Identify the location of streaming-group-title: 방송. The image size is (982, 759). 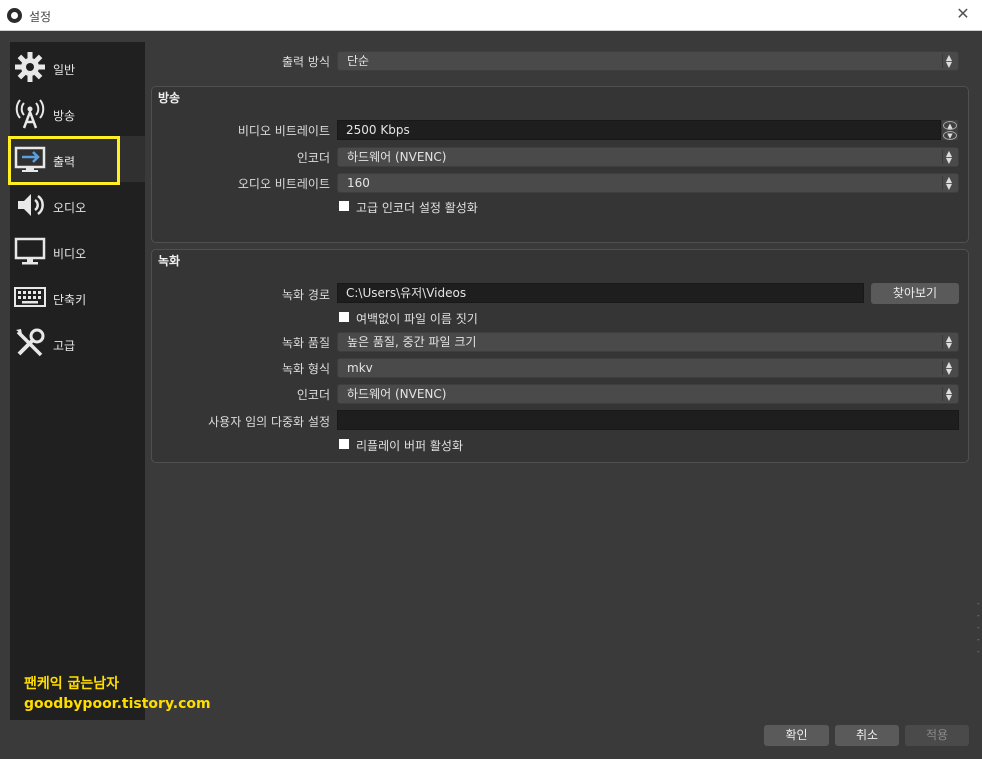
(169, 98).